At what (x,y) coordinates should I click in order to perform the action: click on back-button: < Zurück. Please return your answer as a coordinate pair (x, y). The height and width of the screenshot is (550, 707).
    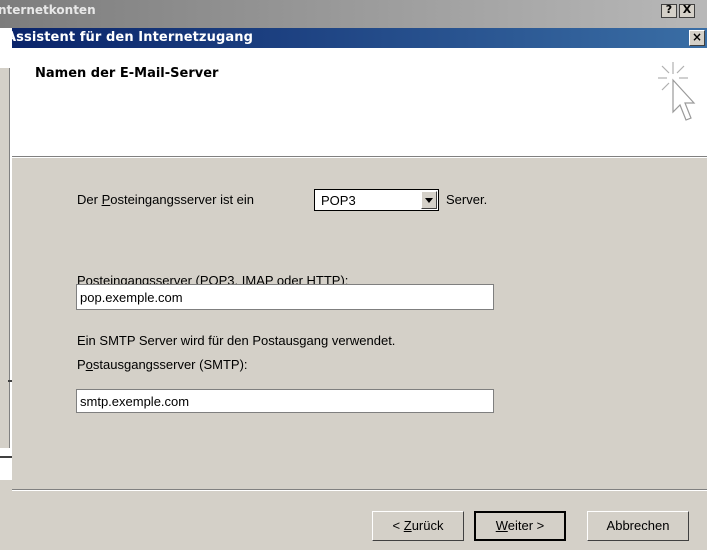
    Looking at the image, I should click on (418, 526).